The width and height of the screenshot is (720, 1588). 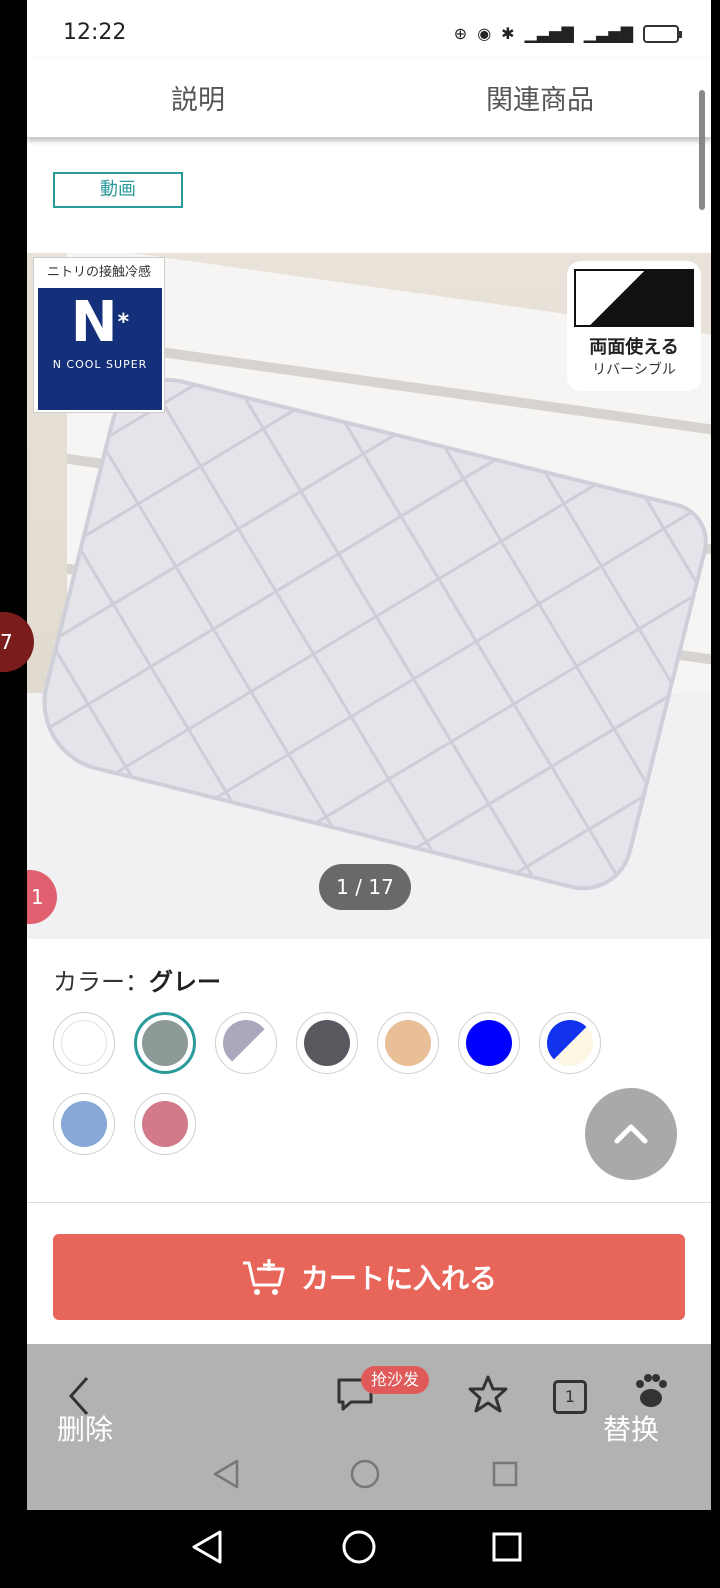 I want to click on divider, so click(x=369, y=1202).